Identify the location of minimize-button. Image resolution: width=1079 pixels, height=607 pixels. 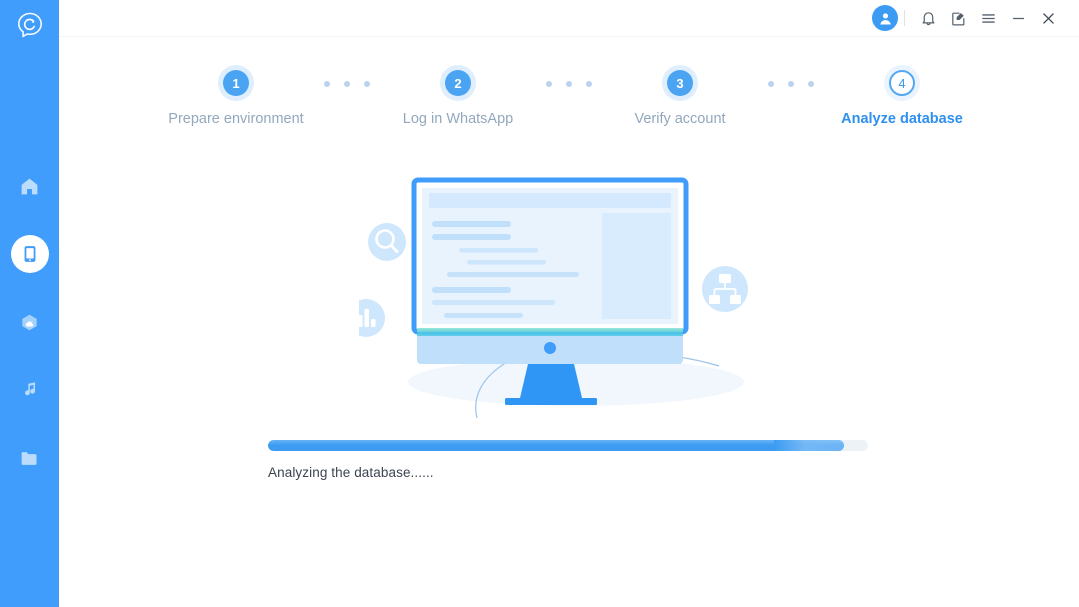
(1018, 18).